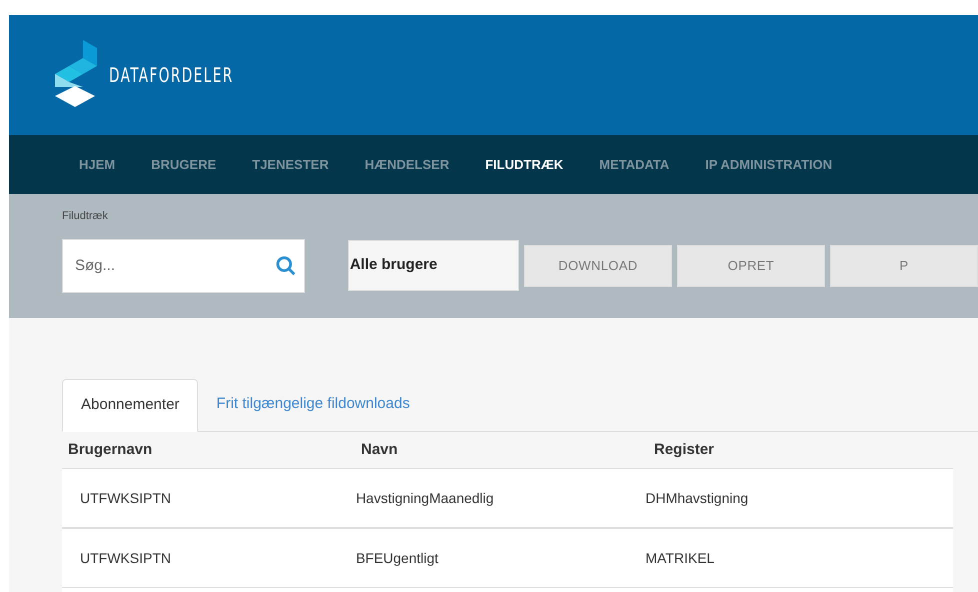 This screenshot has height=592, width=978. Describe the element at coordinates (768, 164) in the screenshot. I see `nav-link: IP ADMINISTRATION` at that location.